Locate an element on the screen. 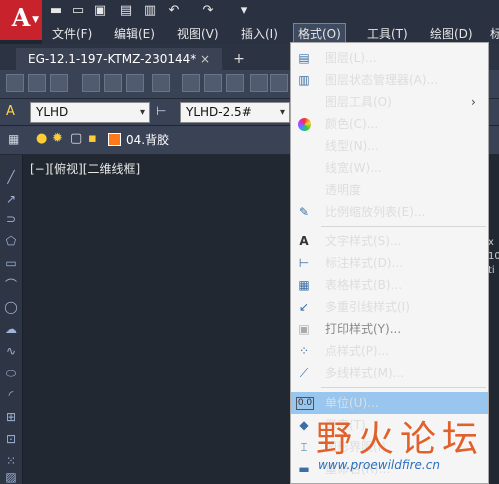  undo-icon: ↶ is located at coordinates (174, 11).